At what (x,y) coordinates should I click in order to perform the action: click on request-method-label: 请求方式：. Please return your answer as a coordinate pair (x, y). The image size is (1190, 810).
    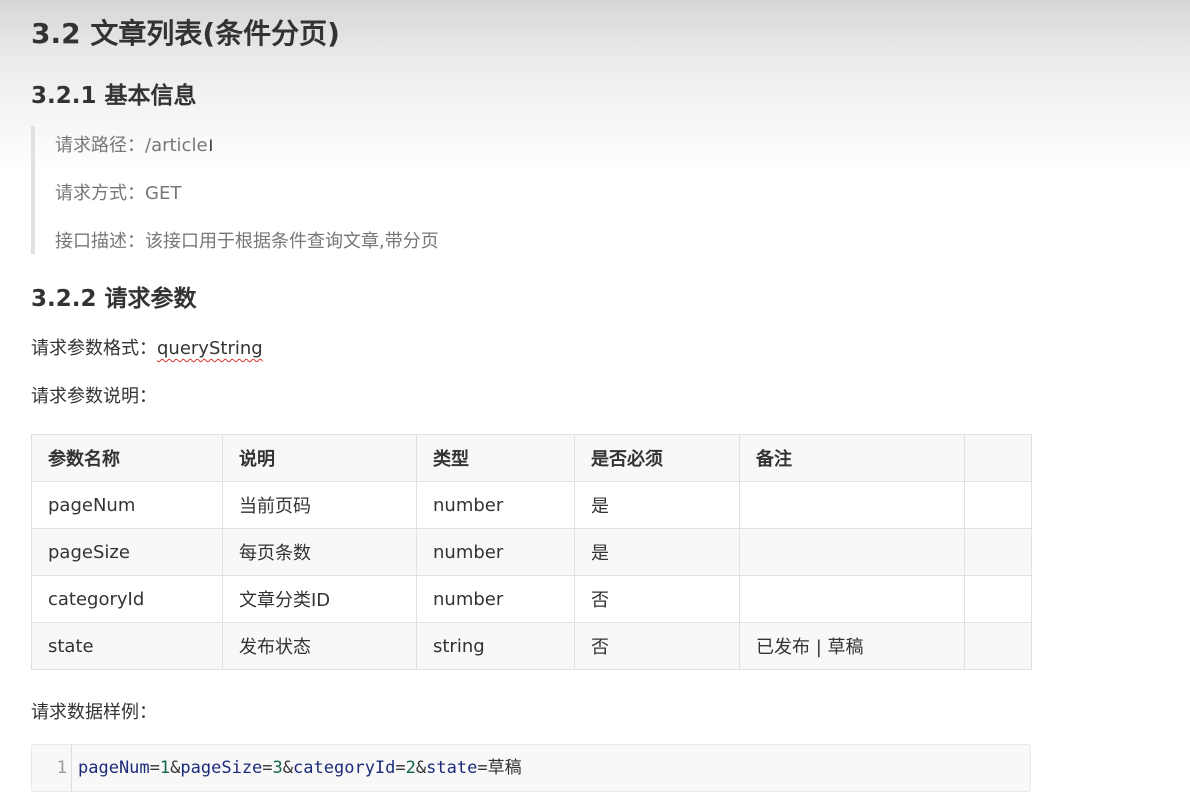
    Looking at the image, I should click on (100, 193).